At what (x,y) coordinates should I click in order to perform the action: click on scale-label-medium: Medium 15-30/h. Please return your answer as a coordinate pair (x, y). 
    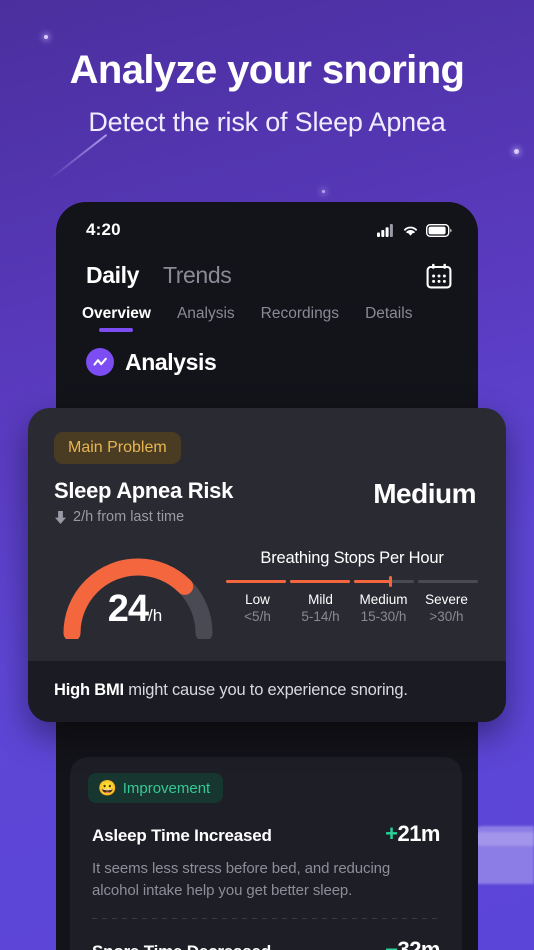
    Looking at the image, I should click on (383, 608).